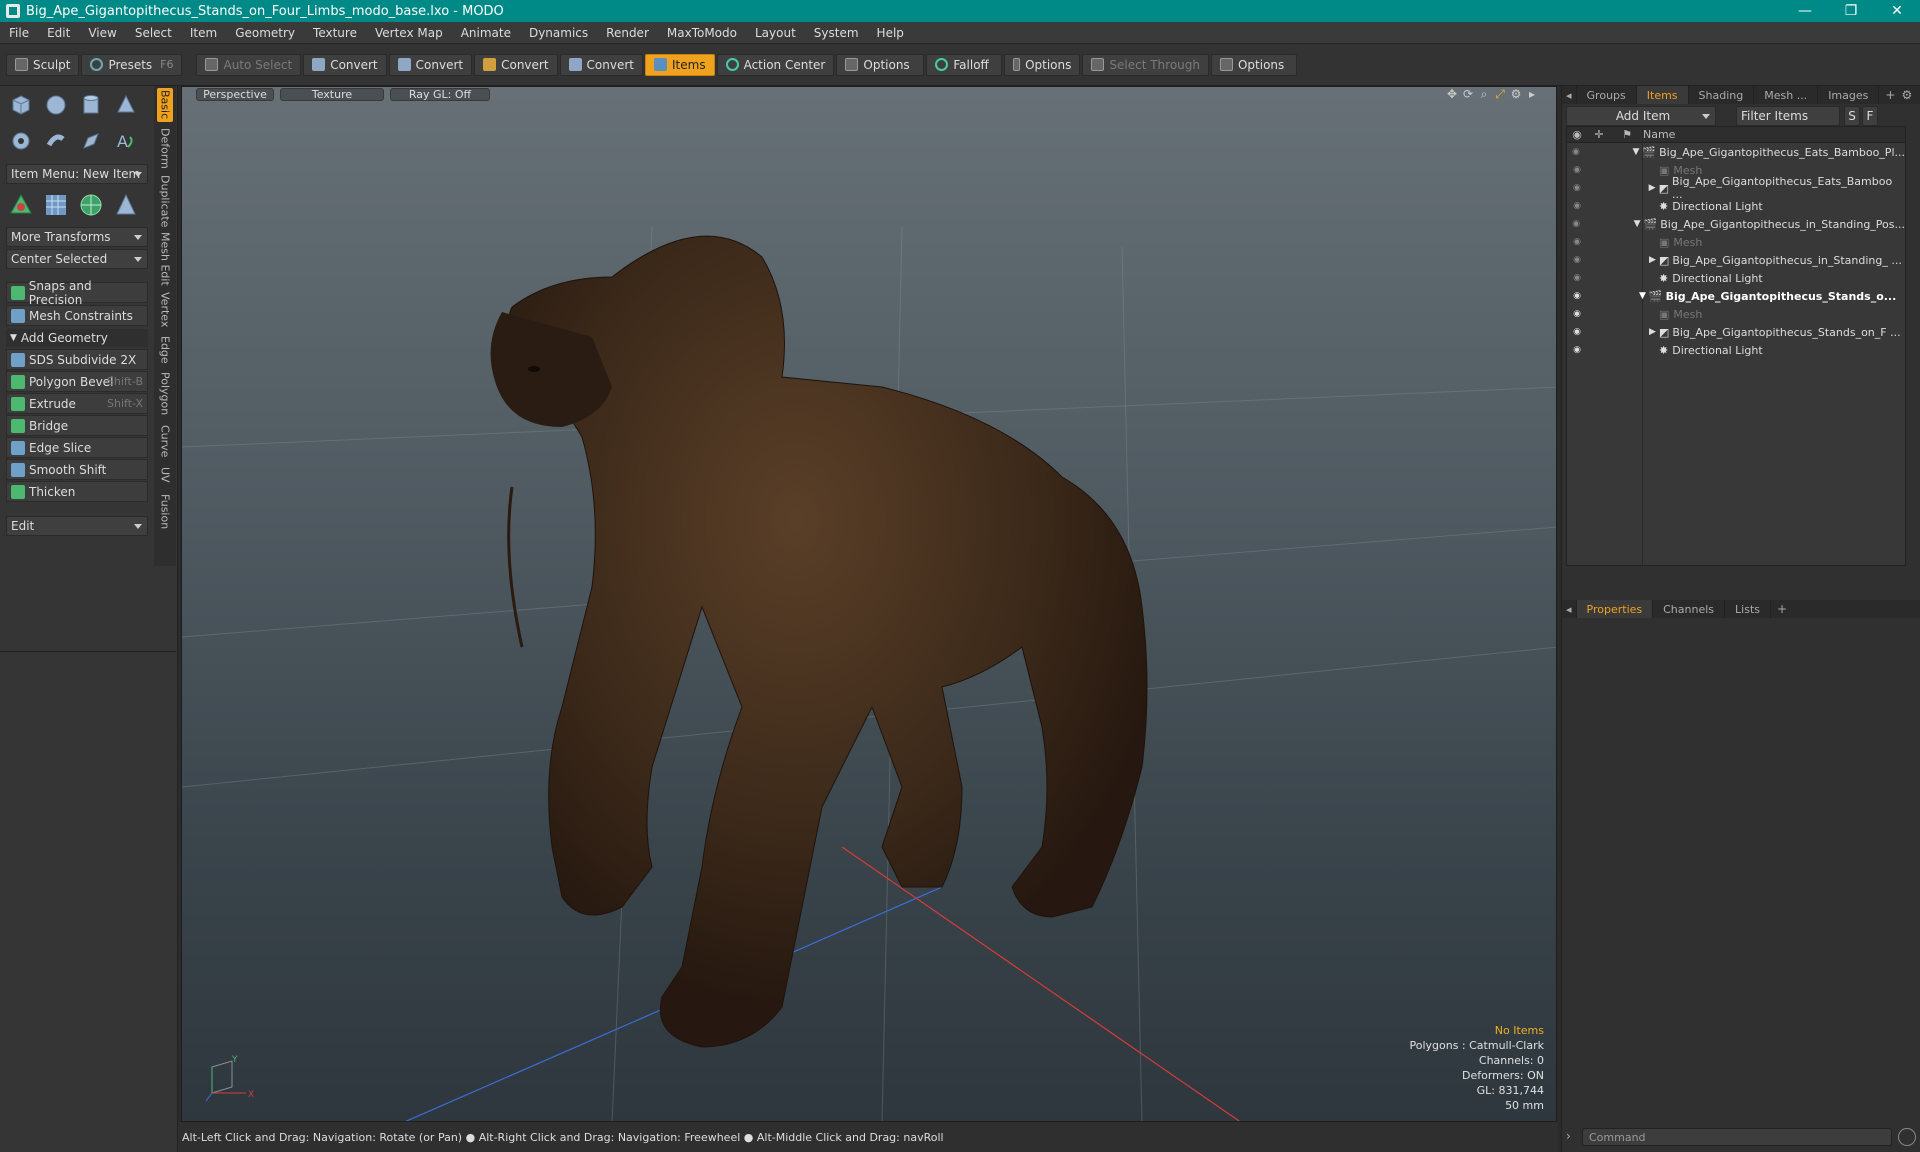 This screenshot has height=1152, width=1920. I want to click on tab-properties: Properties, so click(1615, 609).